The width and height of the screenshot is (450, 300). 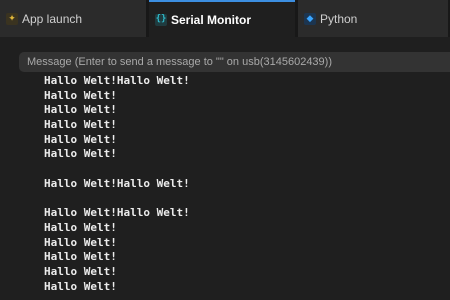 What do you see at coordinates (12, 18) in the screenshot?
I see `app-launch-icon: ✦` at bounding box center [12, 18].